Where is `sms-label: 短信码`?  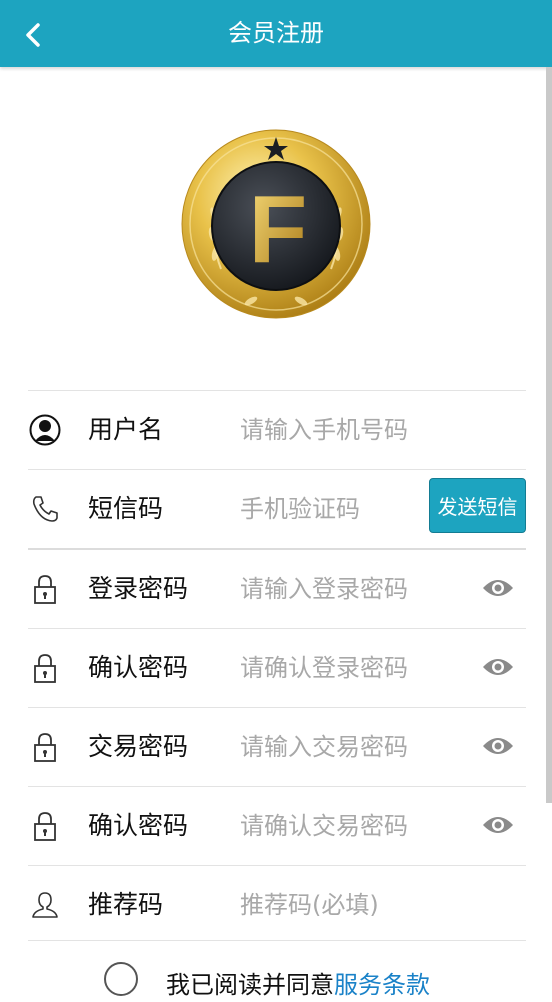 sms-label: 短信码 is located at coordinates (126, 508).